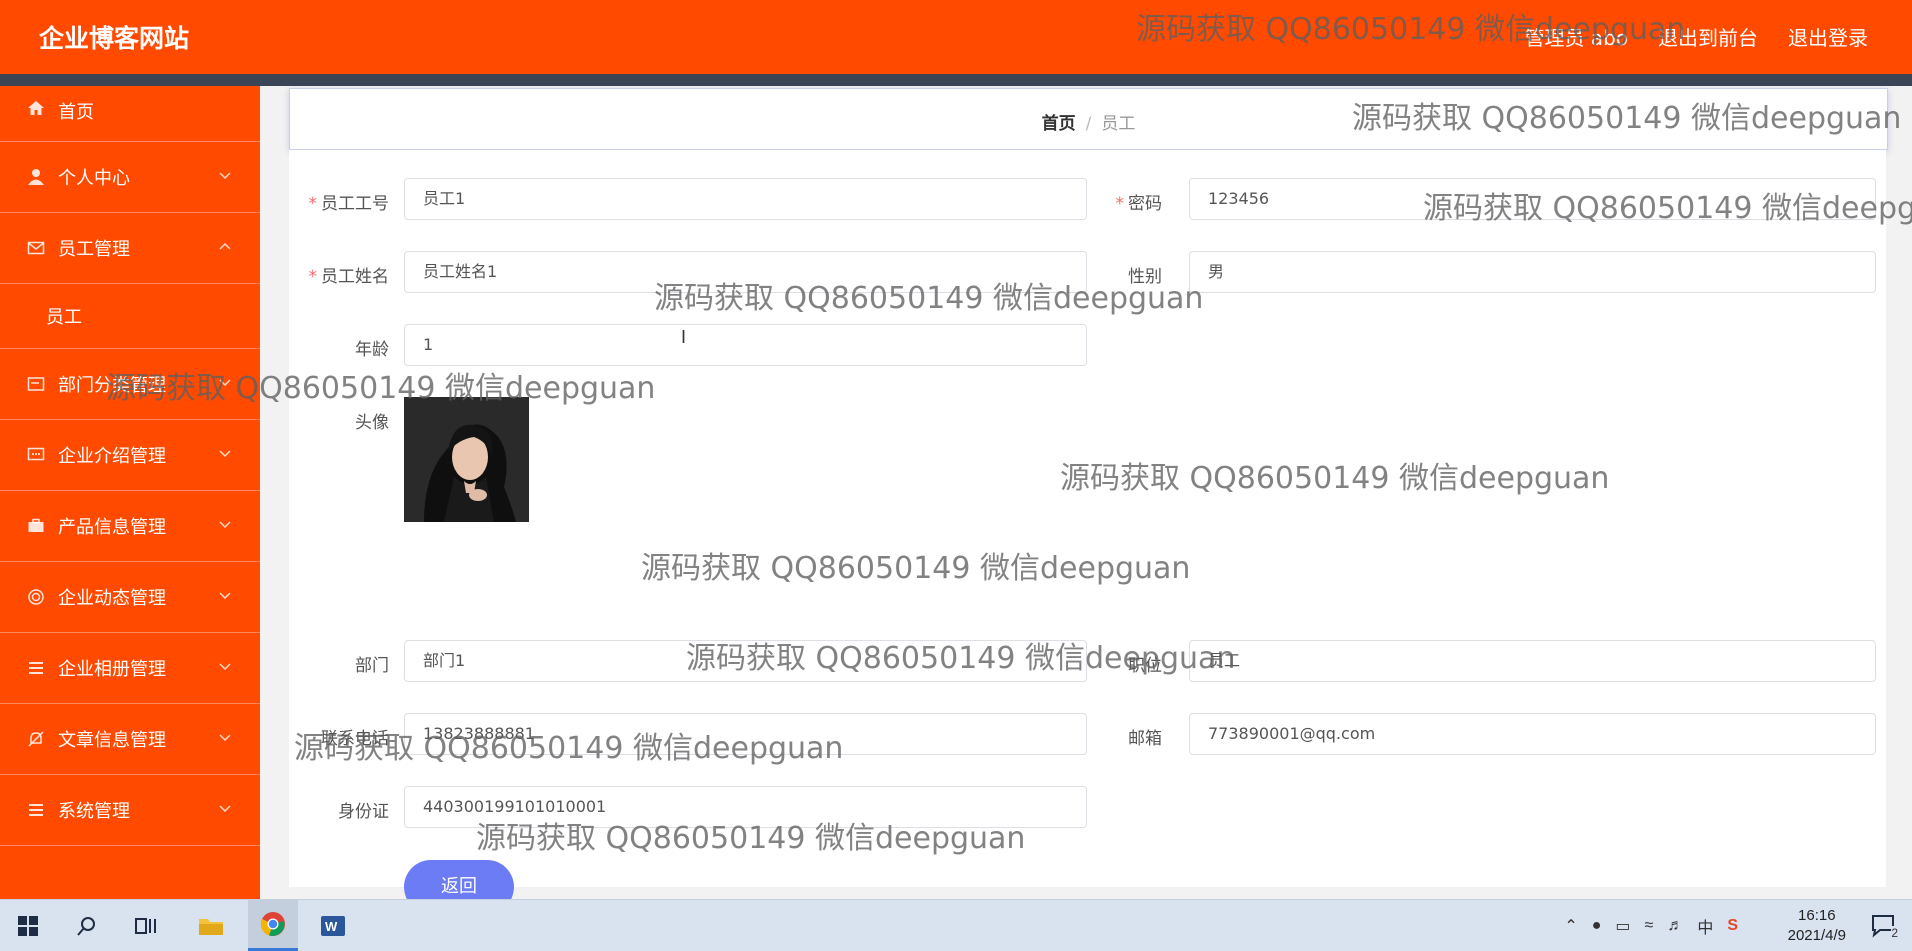 This screenshot has width=1912, height=951. I want to click on bell-off-icon, so click(36, 739).